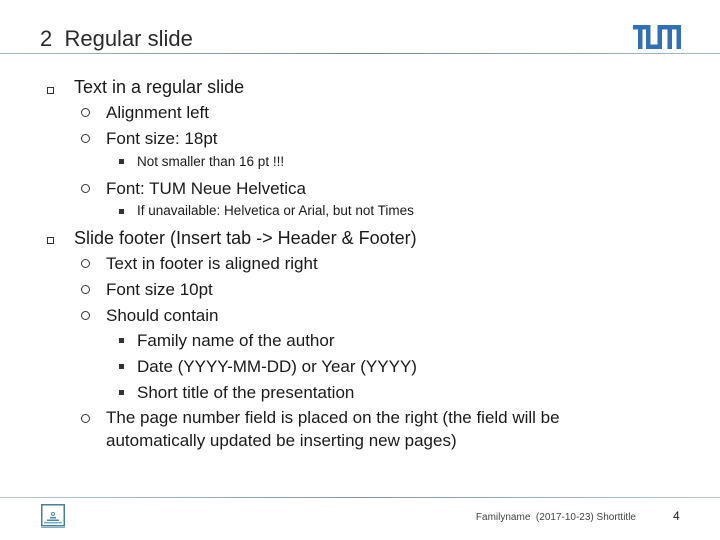  What do you see at coordinates (159, 289) in the screenshot?
I see `bullet-text: Font size 10pt` at bounding box center [159, 289].